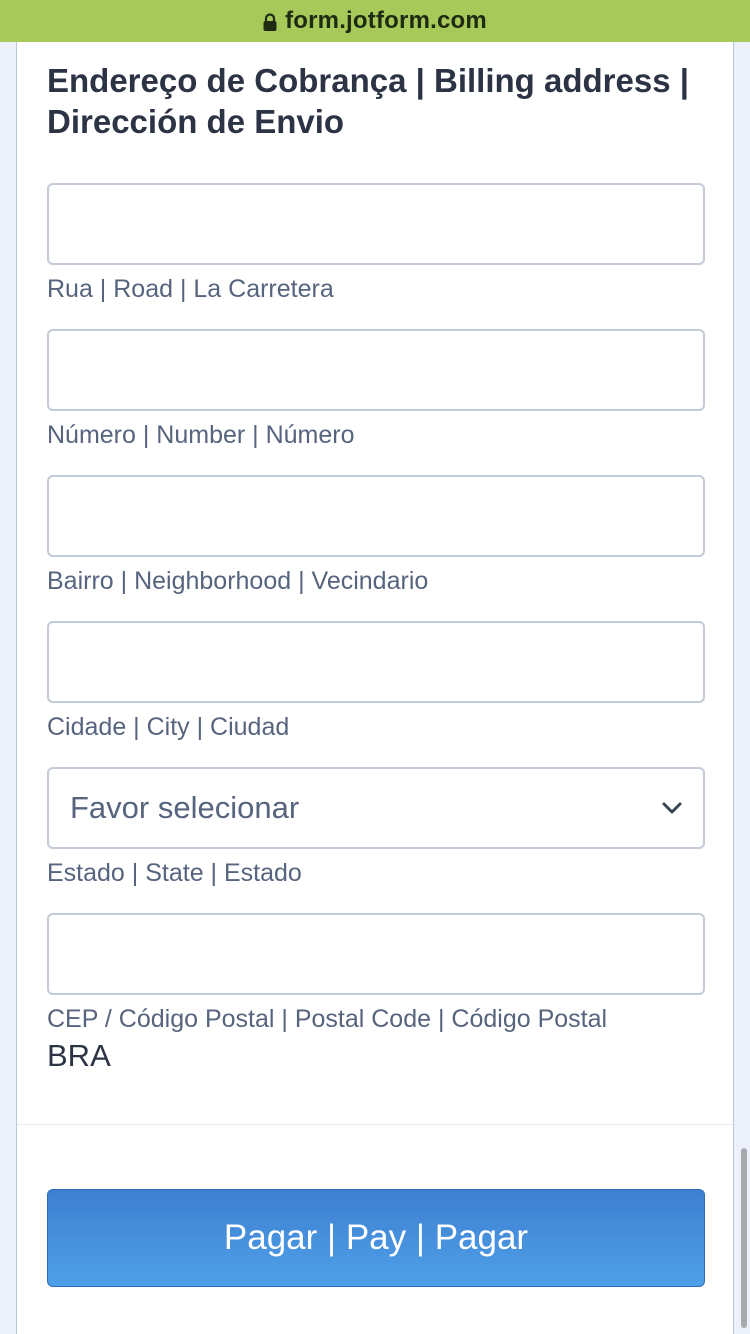 Image resolution: width=750 pixels, height=1334 pixels. What do you see at coordinates (672, 808) in the screenshot?
I see `chevron-down-icon` at bounding box center [672, 808].